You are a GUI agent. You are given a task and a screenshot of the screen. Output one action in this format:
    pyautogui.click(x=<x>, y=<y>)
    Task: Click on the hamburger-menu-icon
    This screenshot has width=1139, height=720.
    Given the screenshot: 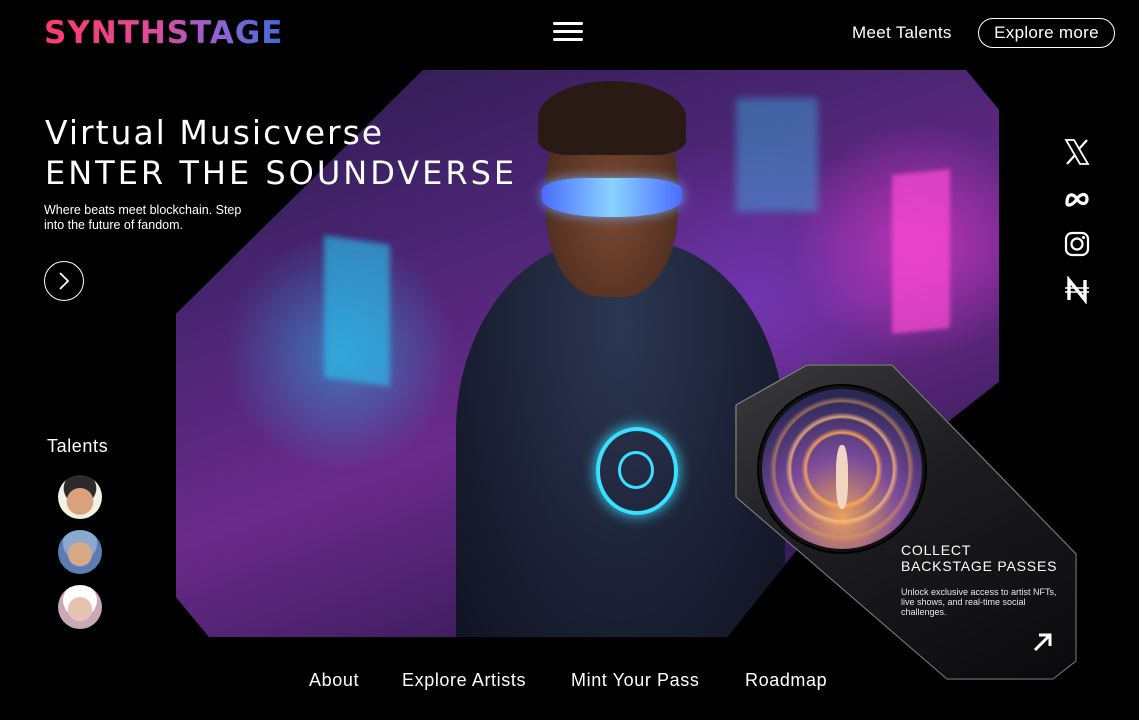 What is the action you would take?
    pyautogui.click(x=568, y=33)
    